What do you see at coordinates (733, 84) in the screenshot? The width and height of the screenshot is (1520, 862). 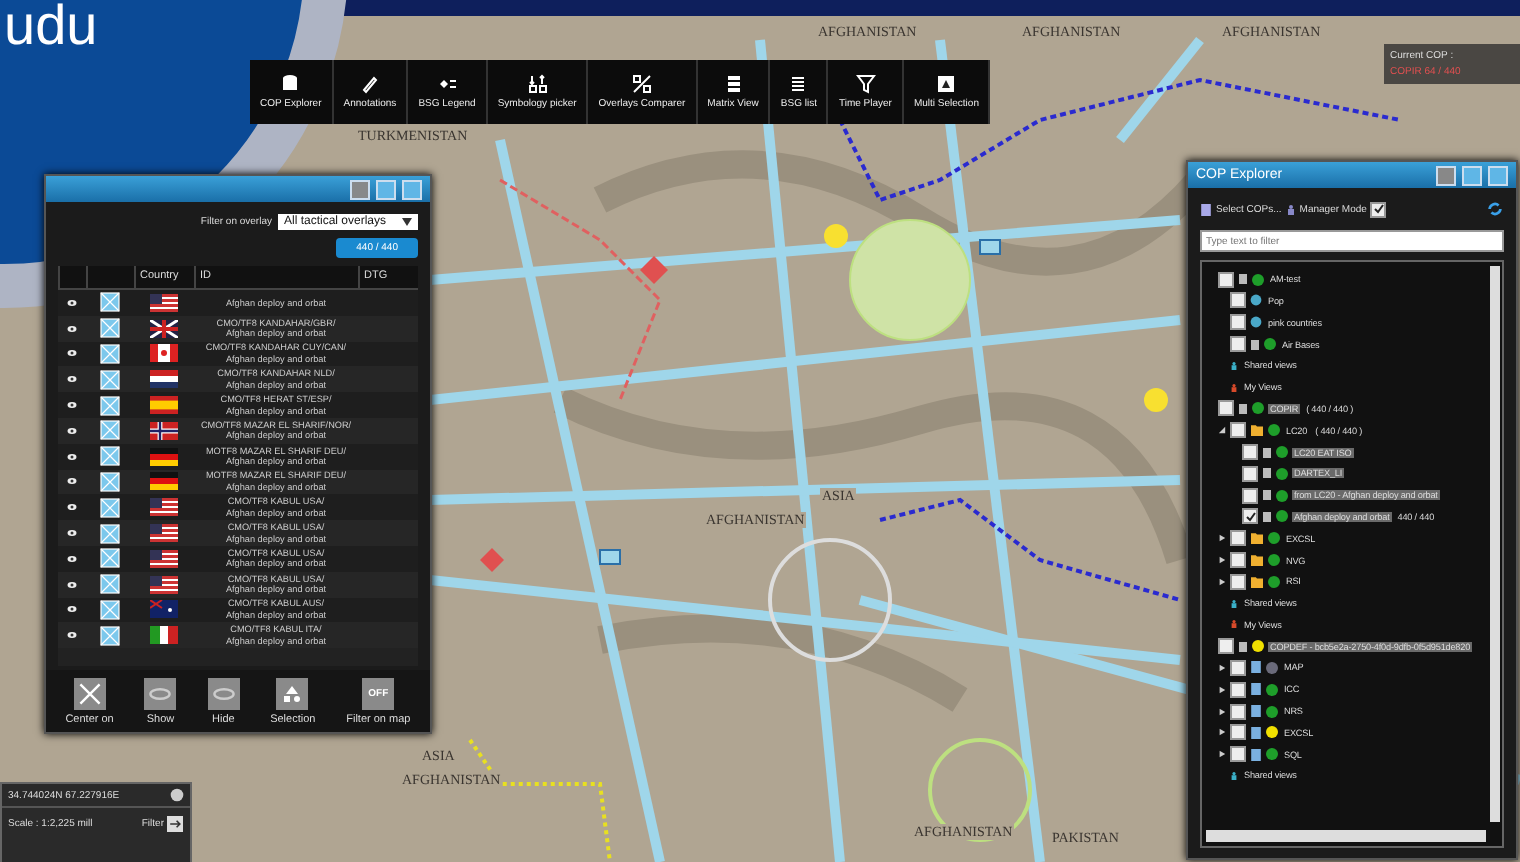 I see `matrix-icon` at bounding box center [733, 84].